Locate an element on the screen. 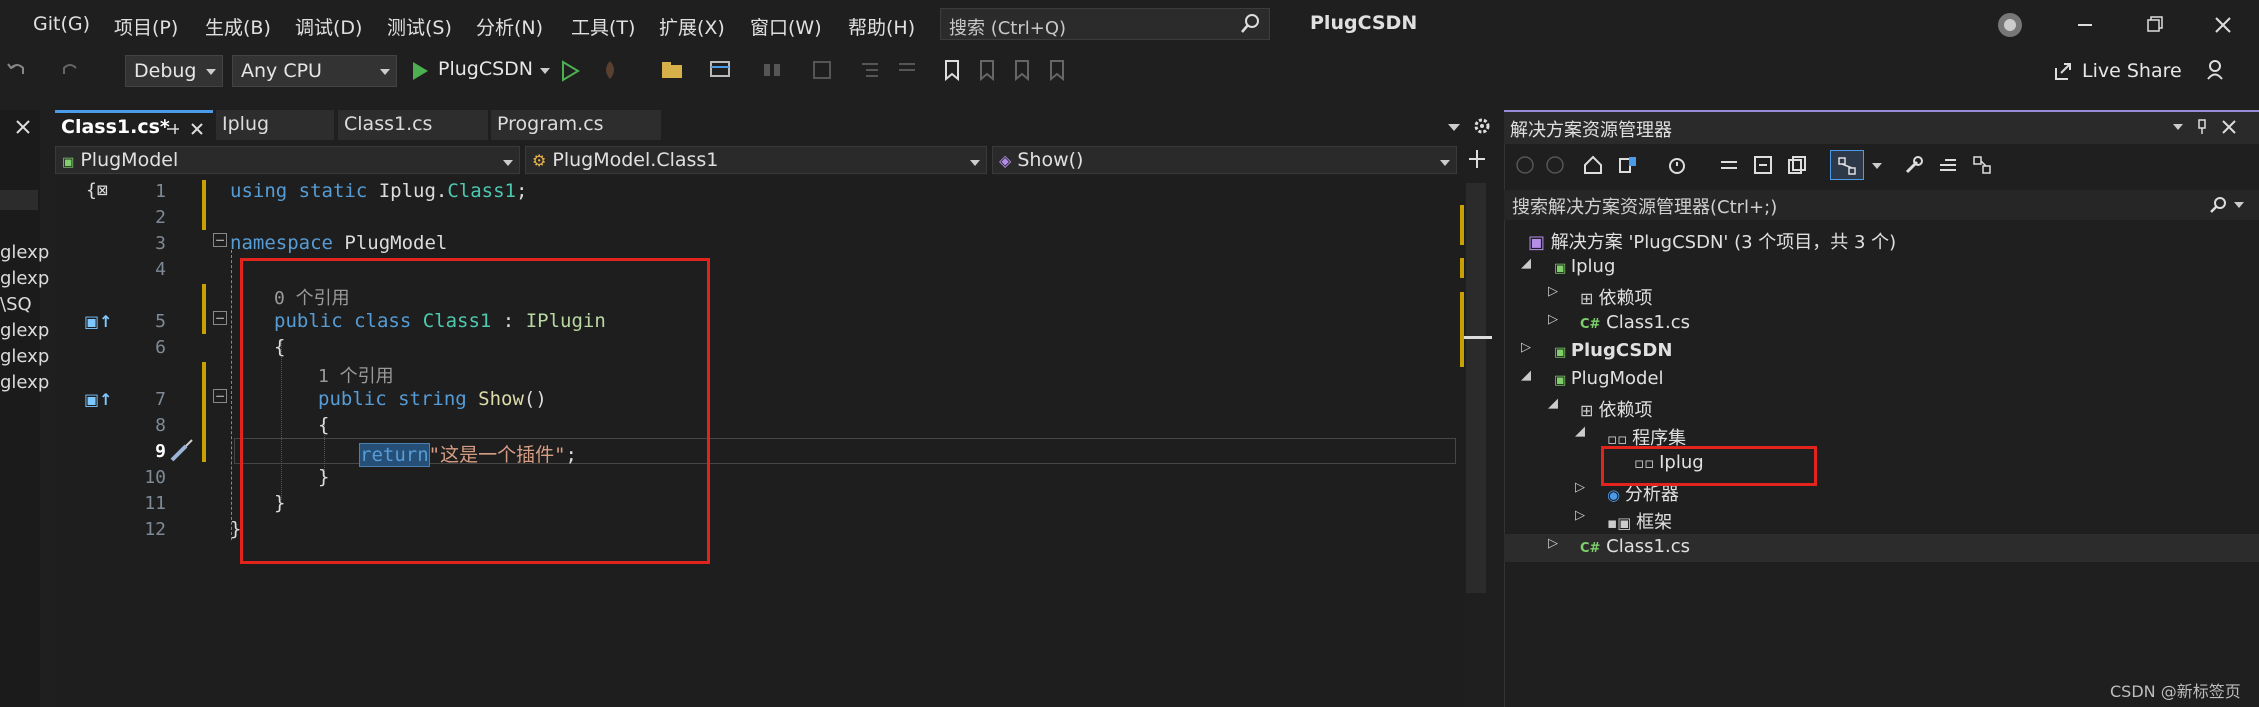  left-panel-item: \SQ is located at coordinates (16, 304).